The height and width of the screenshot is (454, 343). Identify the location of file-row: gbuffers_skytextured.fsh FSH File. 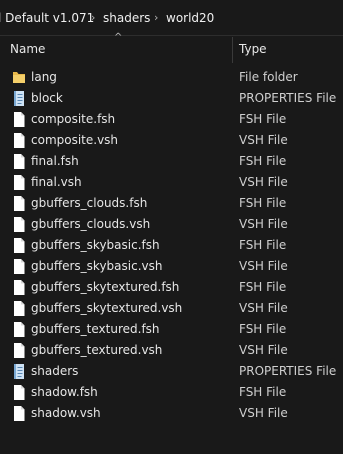
(171, 287).